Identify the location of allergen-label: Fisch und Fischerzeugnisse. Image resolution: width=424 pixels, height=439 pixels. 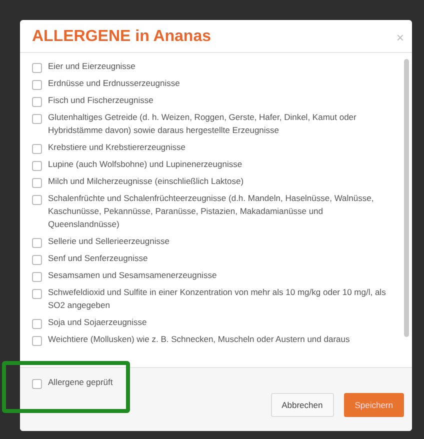
(101, 100).